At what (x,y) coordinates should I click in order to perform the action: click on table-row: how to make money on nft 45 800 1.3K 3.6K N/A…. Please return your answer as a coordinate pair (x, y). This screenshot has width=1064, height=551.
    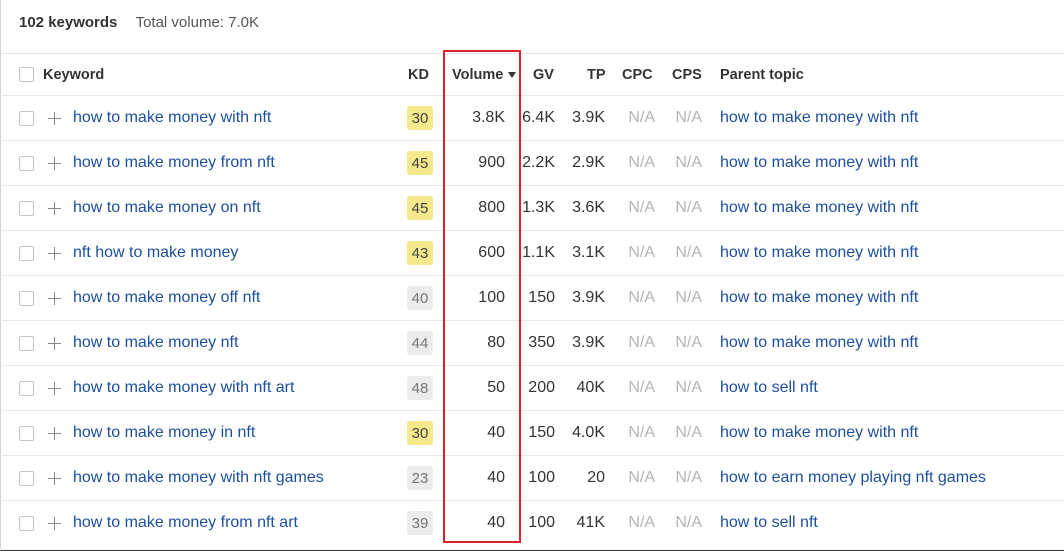
    Looking at the image, I should click on (532, 207).